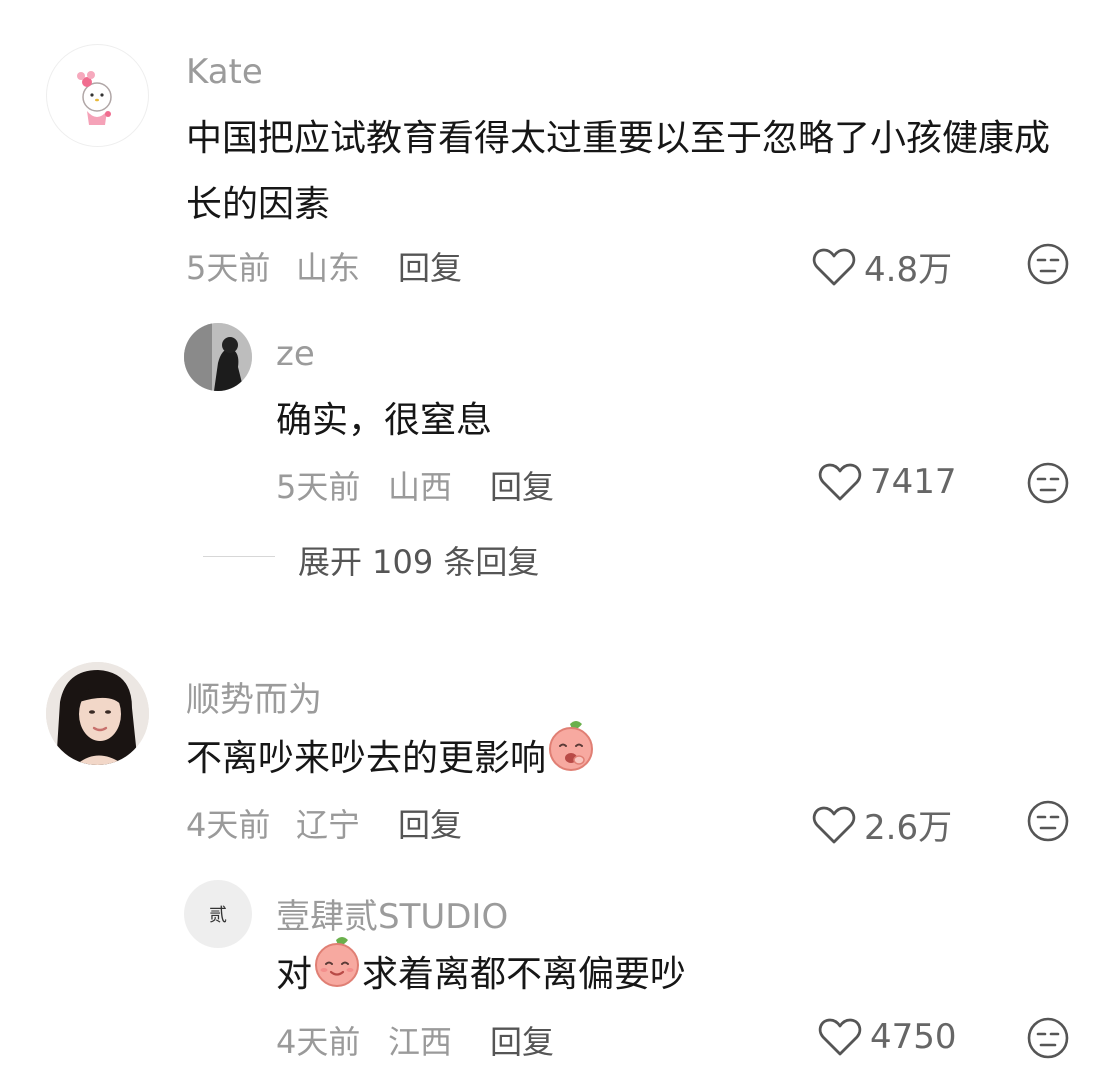 This screenshot has width=1117, height=1080. I want to click on comment-time: 5天前, so click(228, 268).